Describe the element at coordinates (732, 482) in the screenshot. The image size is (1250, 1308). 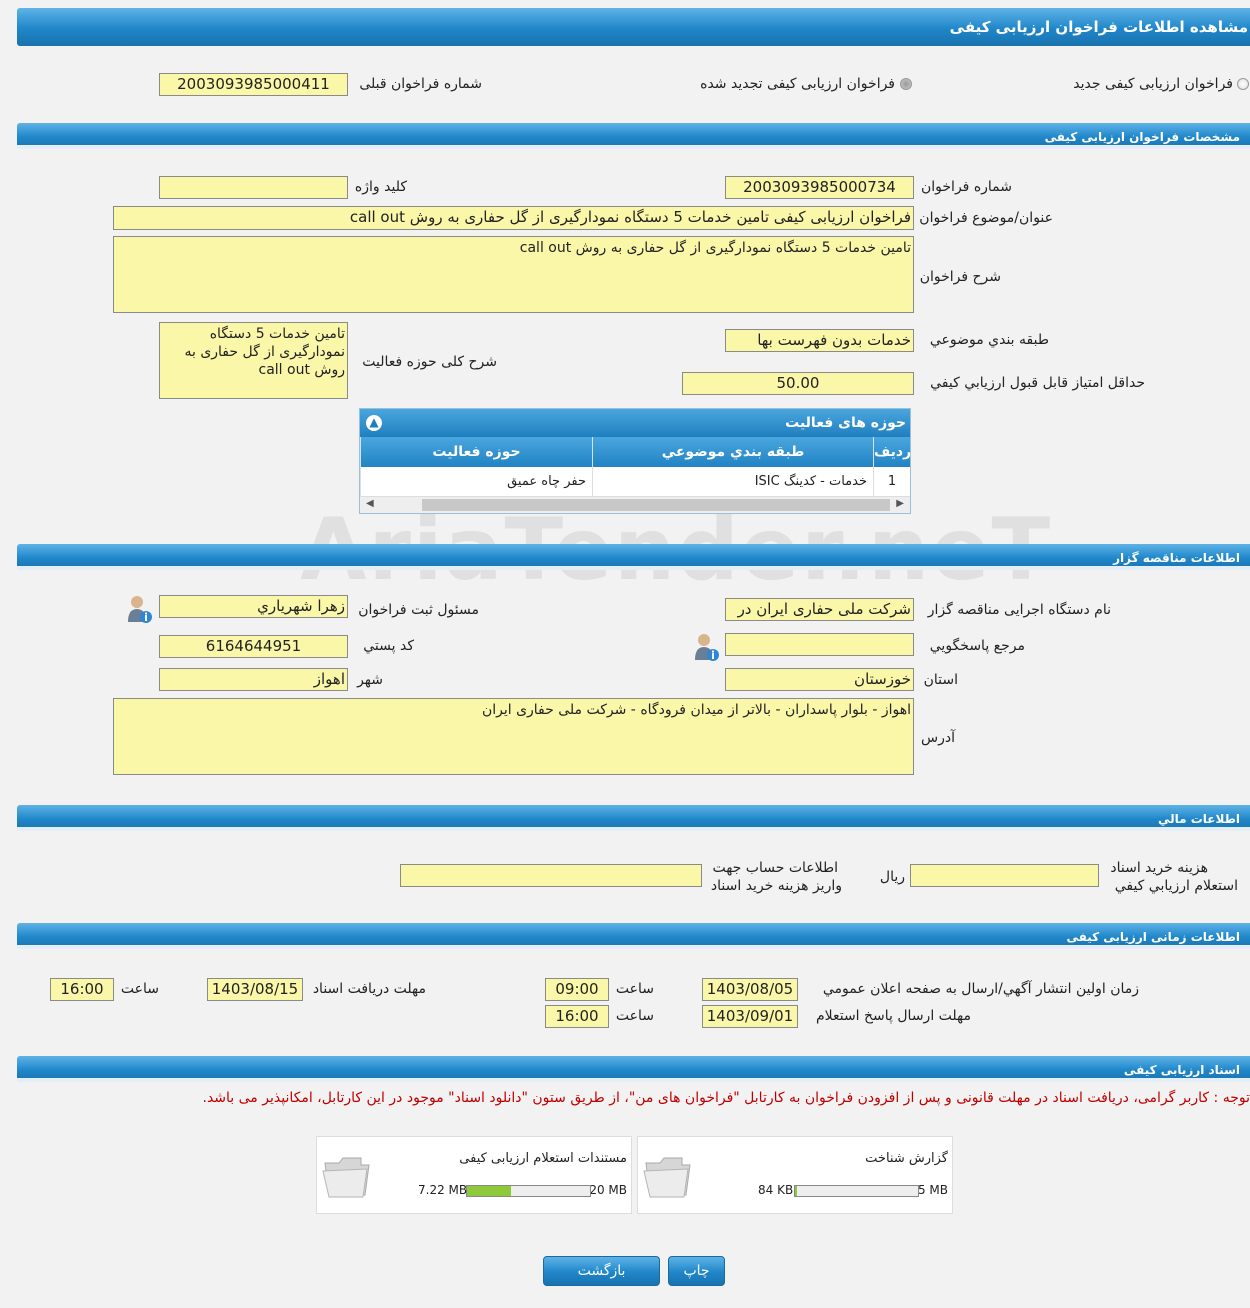
I see `grid-cell-category: خدمات - کدينگ ISIC` at that location.